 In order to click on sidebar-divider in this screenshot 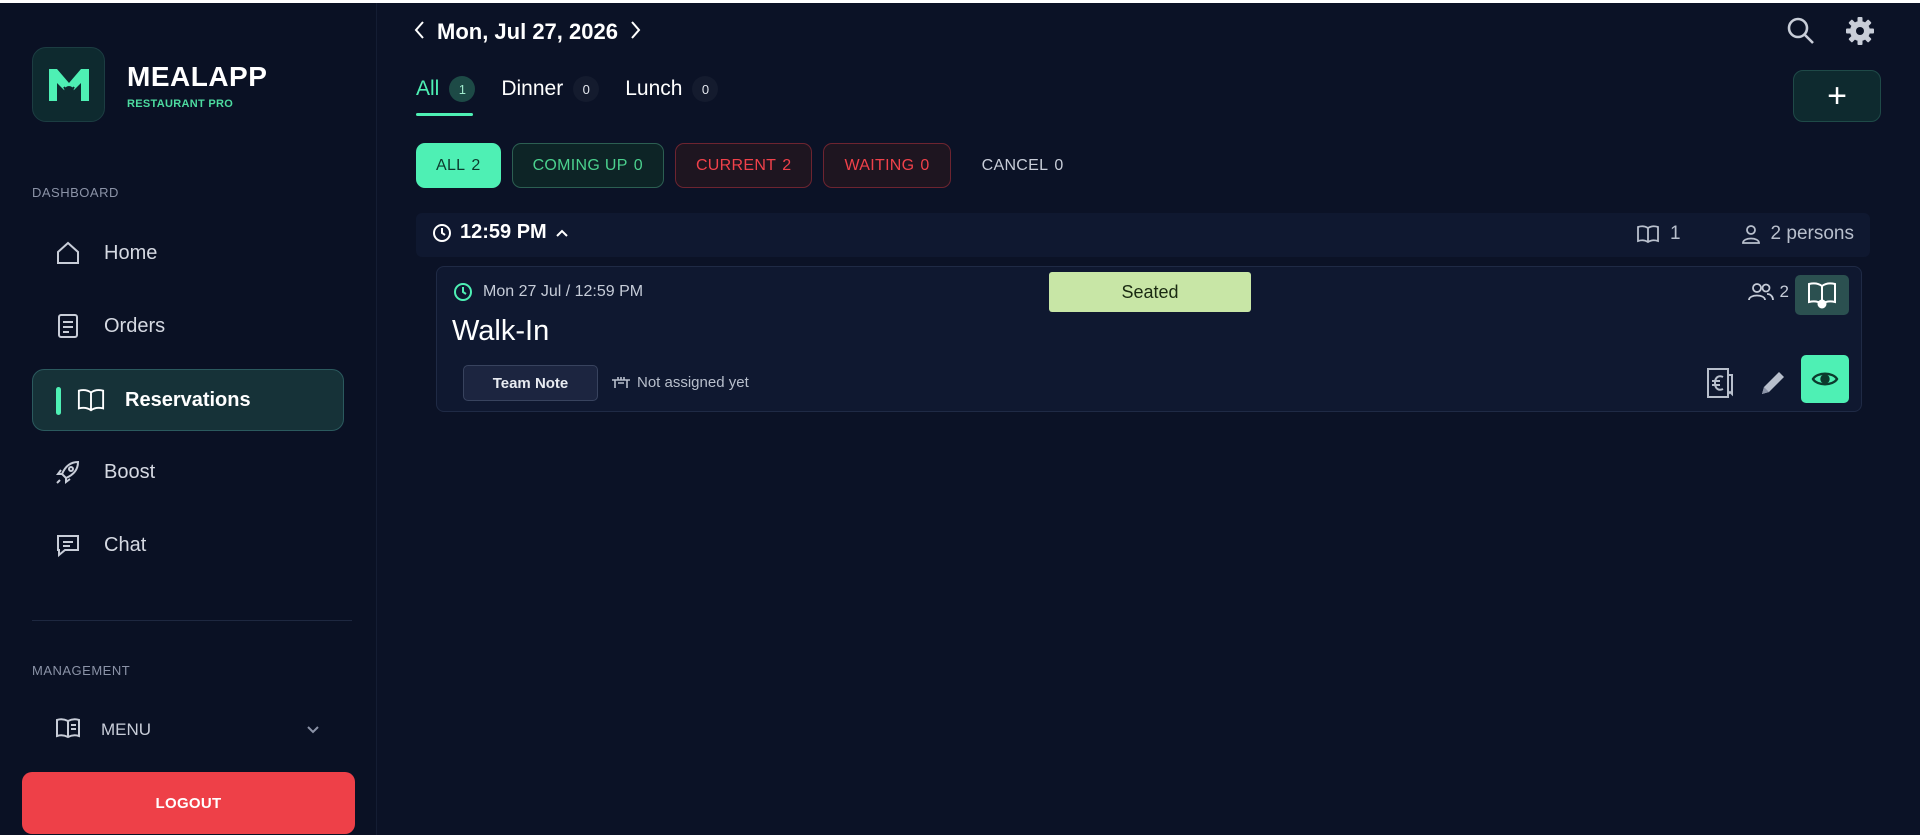, I will do `click(192, 620)`.